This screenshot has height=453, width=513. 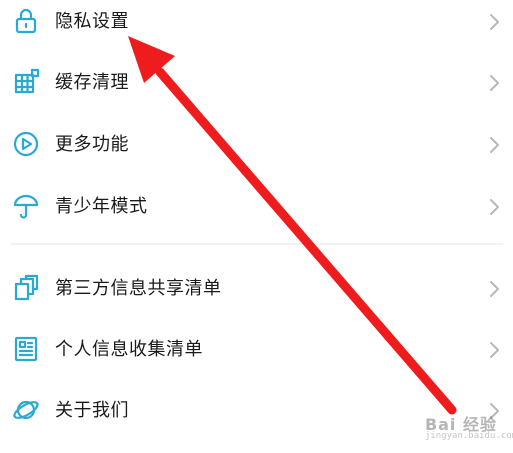 I want to click on settings-item-label: 更多功能, so click(x=92, y=144).